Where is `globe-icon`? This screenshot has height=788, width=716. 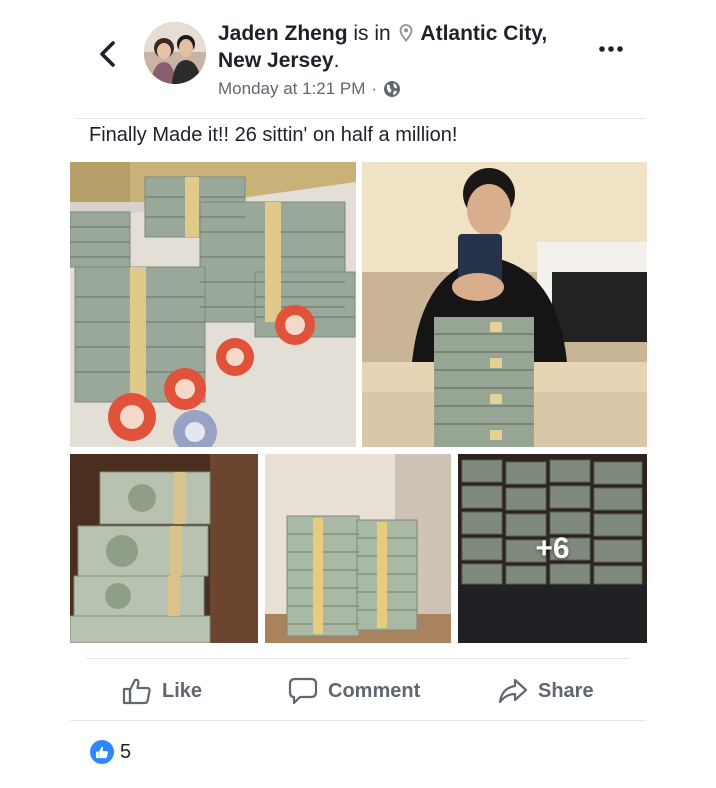
globe-icon is located at coordinates (392, 89).